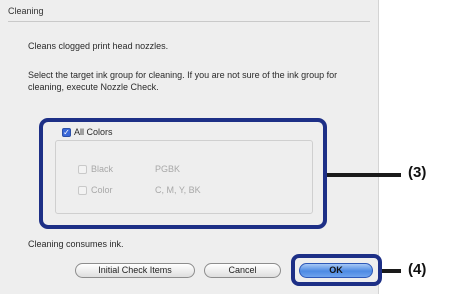 The height and width of the screenshot is (294, 451). Describe the element at coordinates (242, 270) in the screenshot. I see `cancel-button: Cancel` at that location.